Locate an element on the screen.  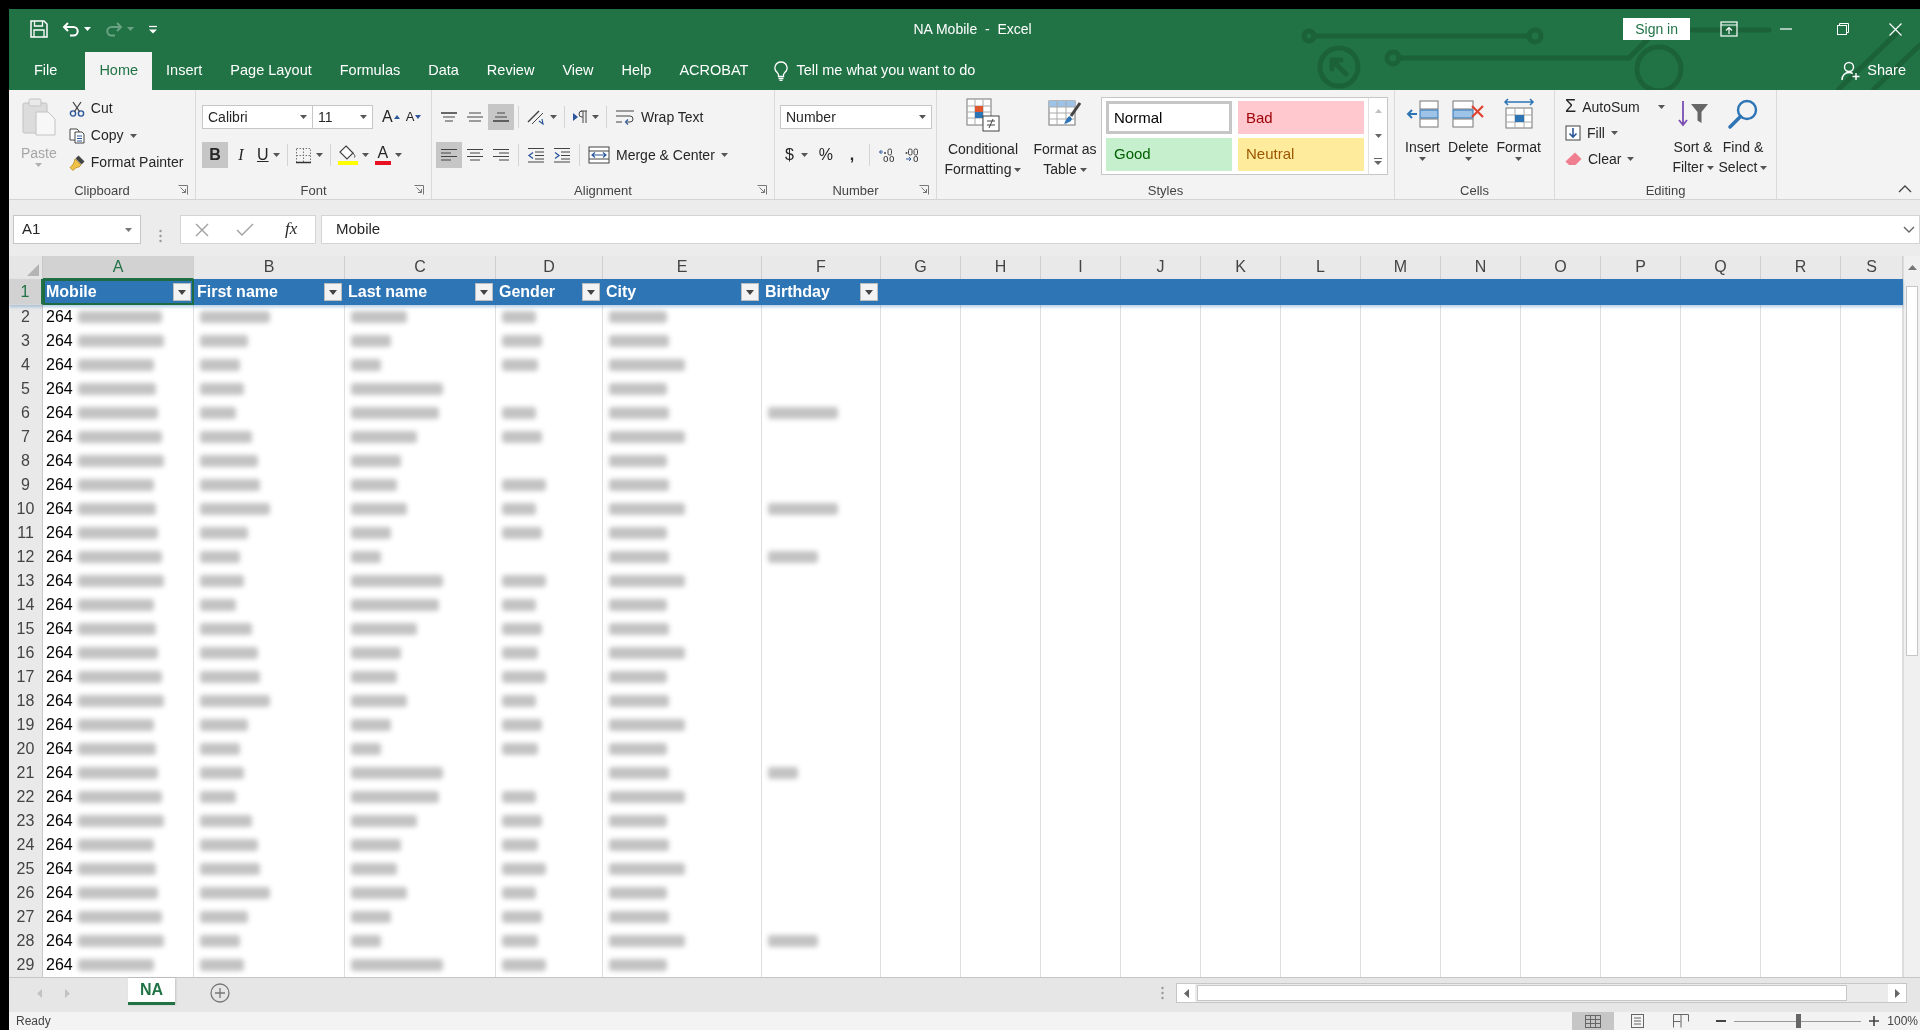
column-header: S is located at coordinates (1872, 268).